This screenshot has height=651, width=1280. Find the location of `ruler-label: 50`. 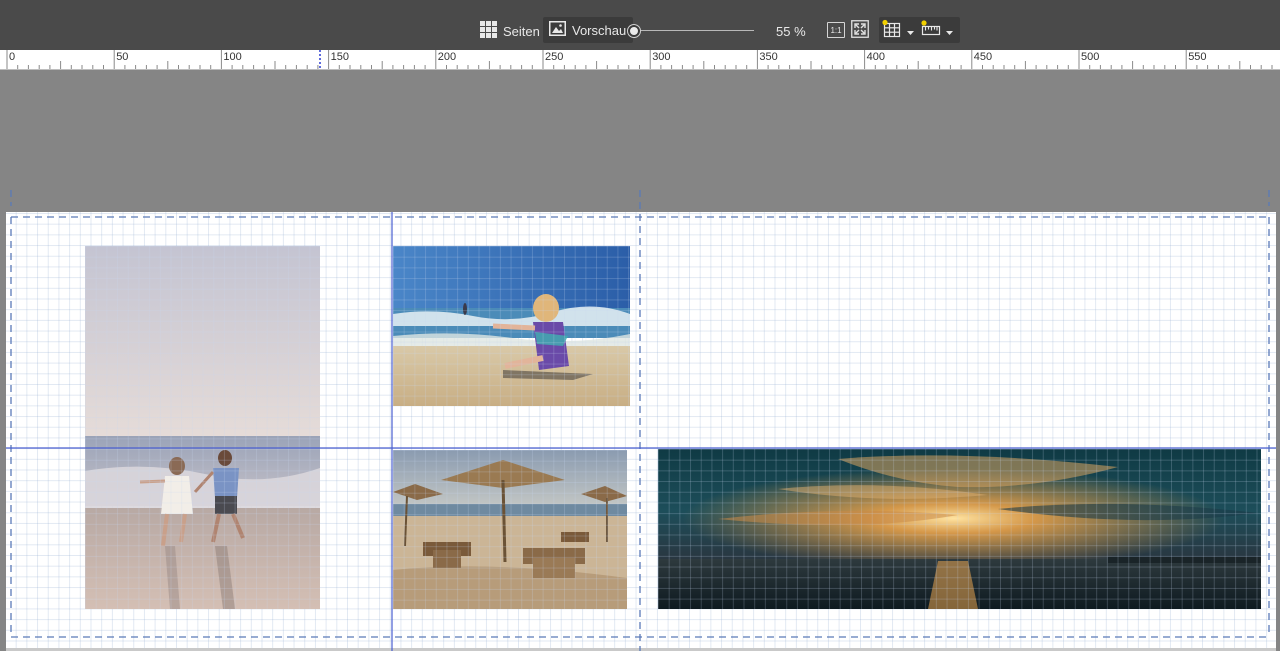

ruler-label: 50 is located at coordinates (122, 57).